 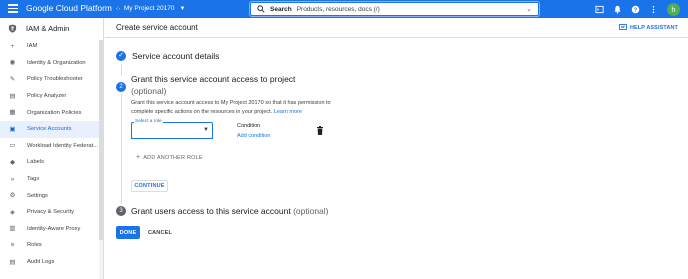 I want to click on search-label: Search, so click(x=281, y=9).